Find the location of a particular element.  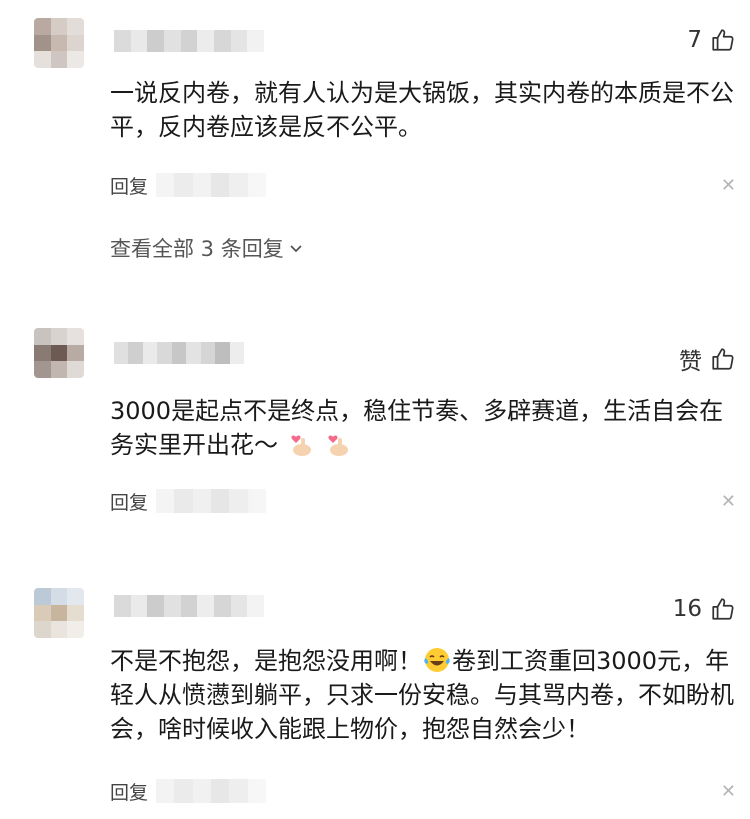

like-button: 7 is located at coordinates (711, 40).